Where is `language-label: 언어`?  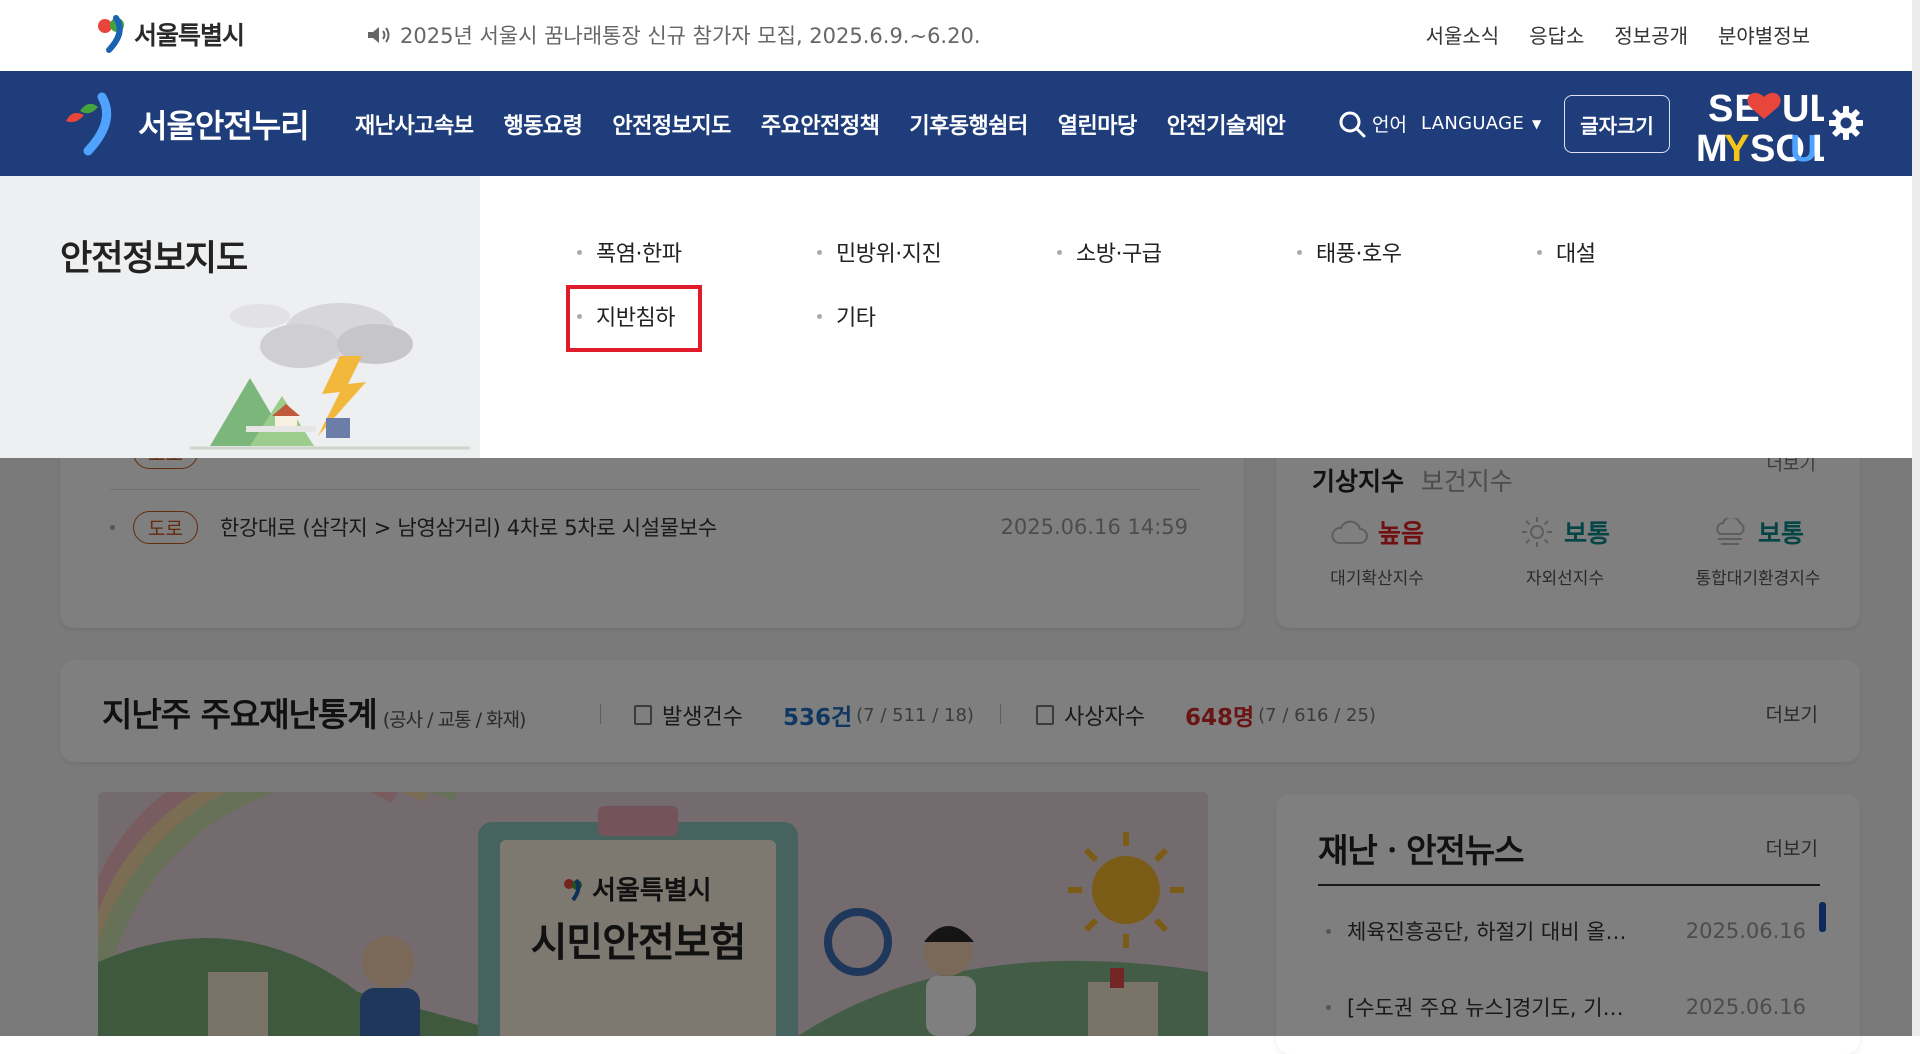 language-label: 언어 is located at coordinates (1389, 125).